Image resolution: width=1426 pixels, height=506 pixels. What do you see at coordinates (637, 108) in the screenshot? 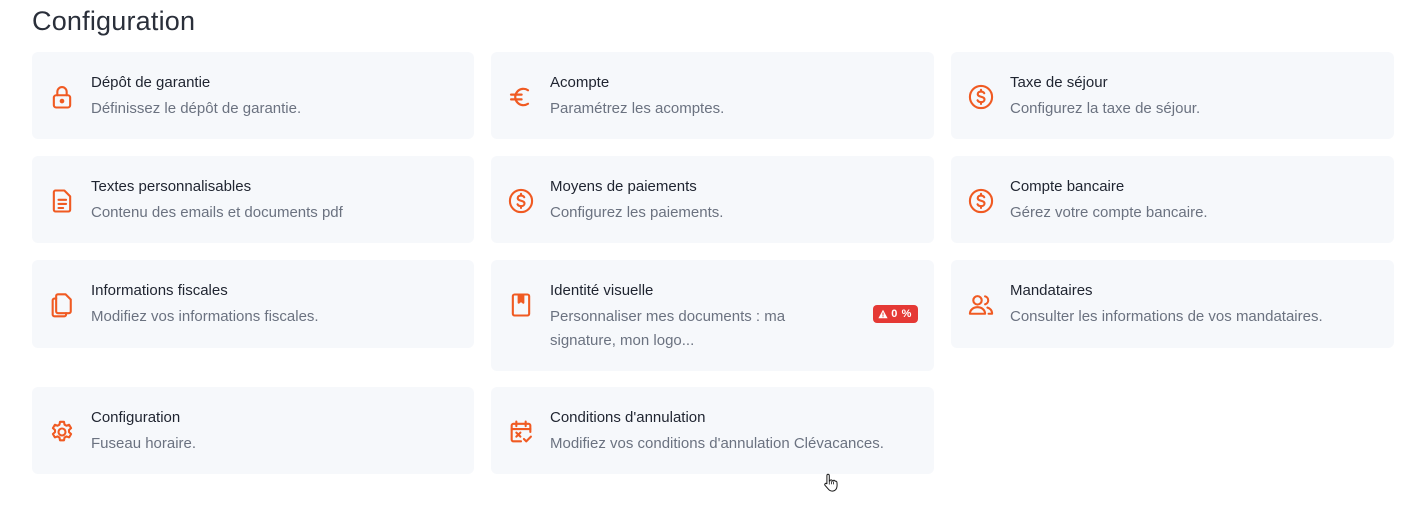
I see `card-description: Paramétrez les acomptes.` at bounding box center [637, 108].